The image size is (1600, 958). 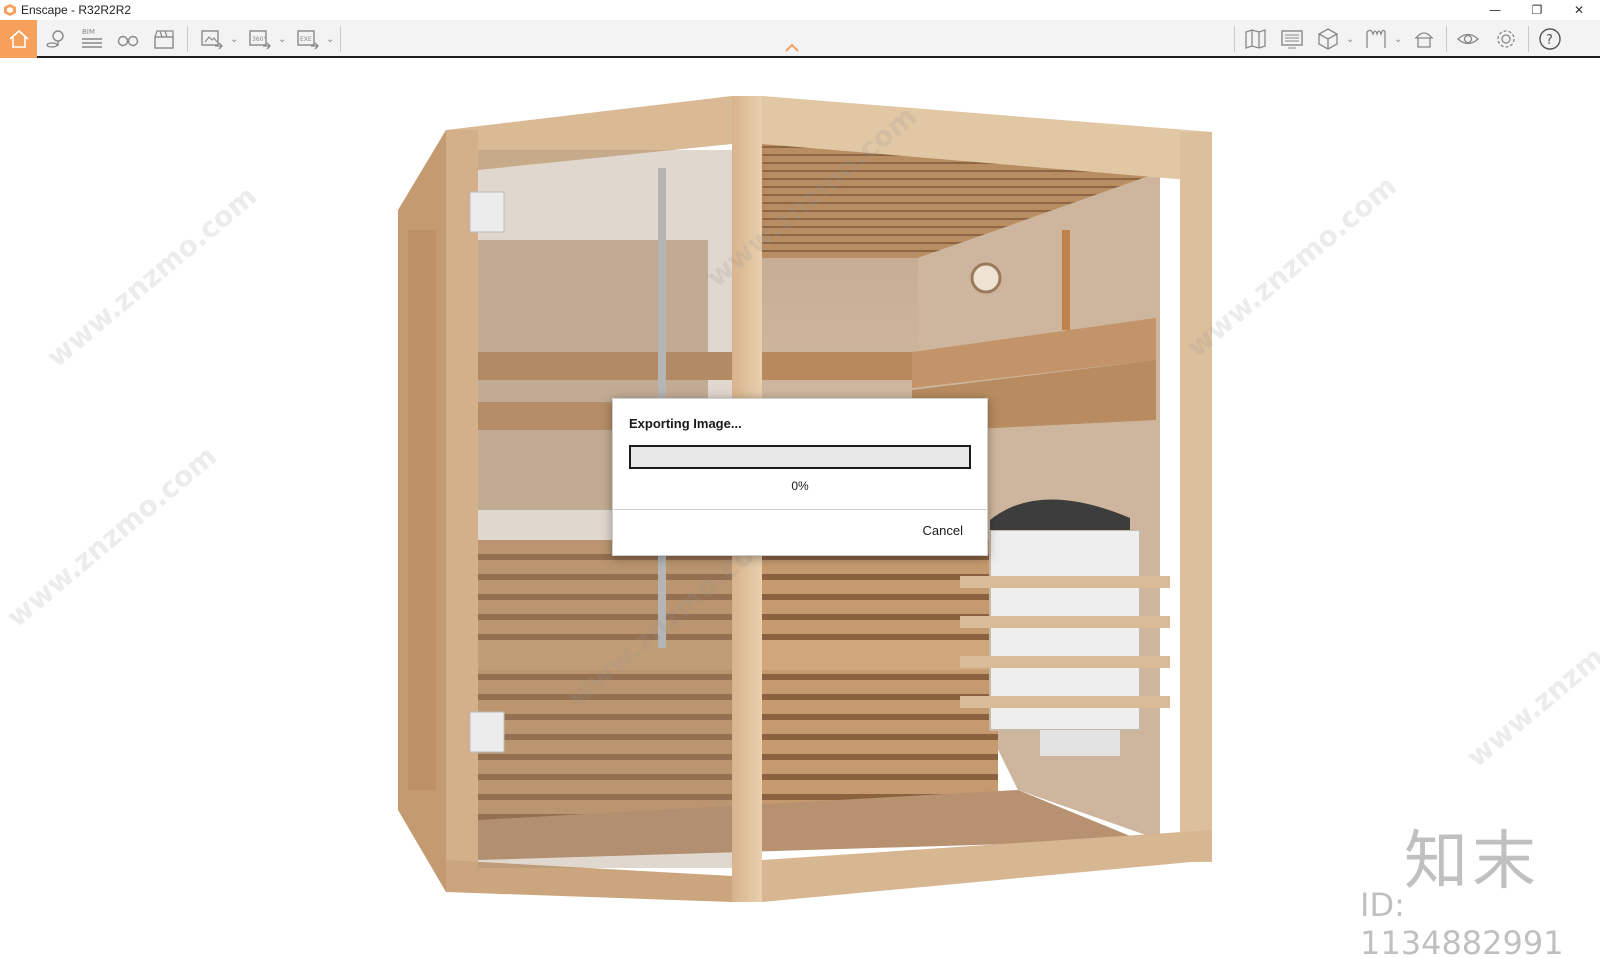 I want to click on close-button: ✕, so click(x=1579, y=10).